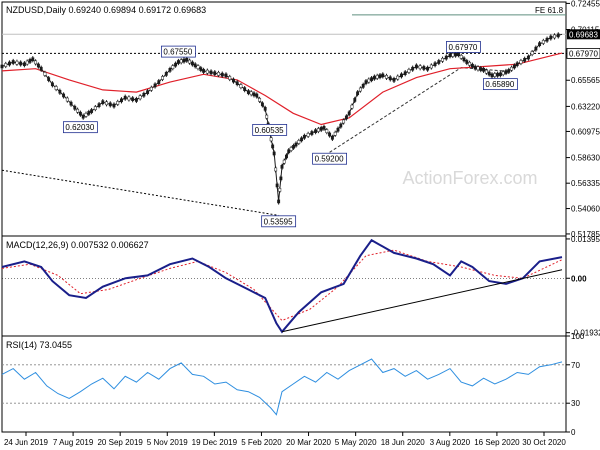 The height and width of the screenshot is (450, 600). What do you see at coordinates (578, 336) in the screenshot?
I see `rsi-y-tick-label: 100` at bounding box center [578, 336].